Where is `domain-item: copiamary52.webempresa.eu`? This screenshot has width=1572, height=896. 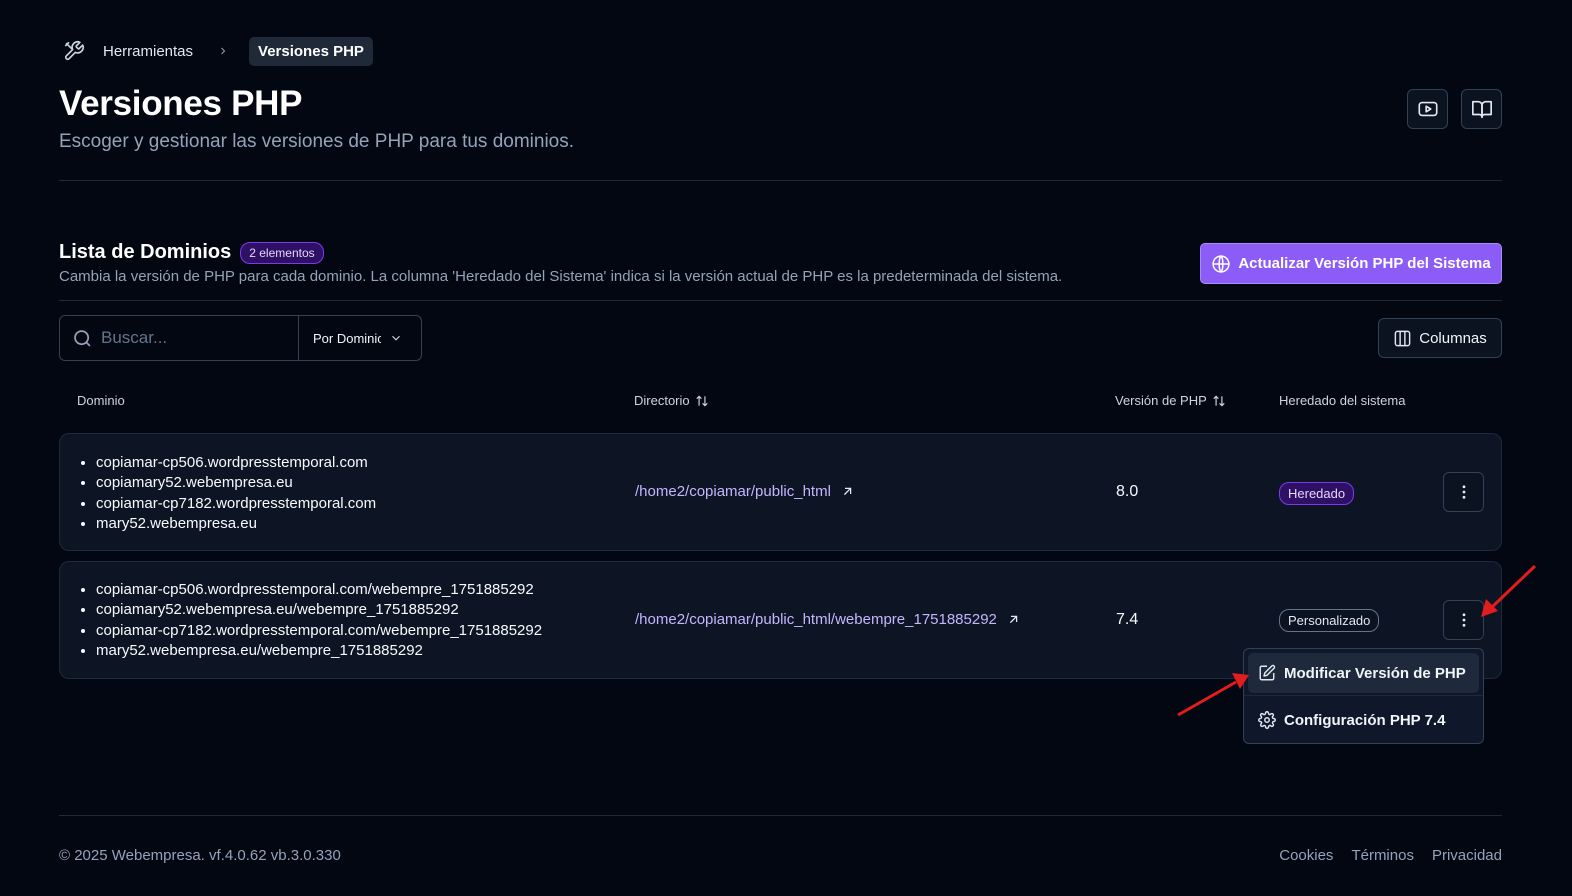 domain-item: copiamary52.webempresa.eu is located at coordinates (236, 483).